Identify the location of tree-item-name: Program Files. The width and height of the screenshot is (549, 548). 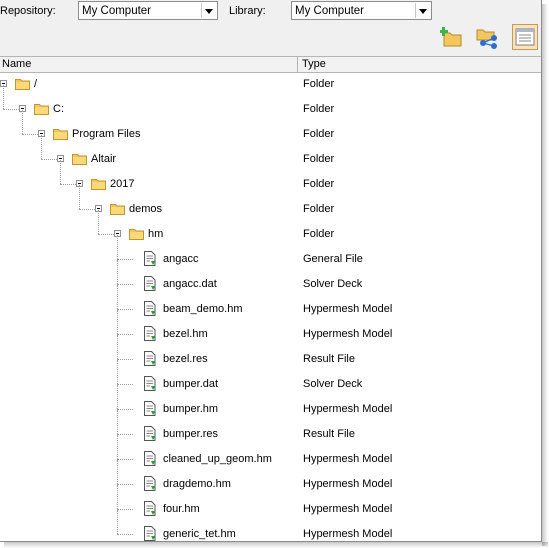
(106, 134).